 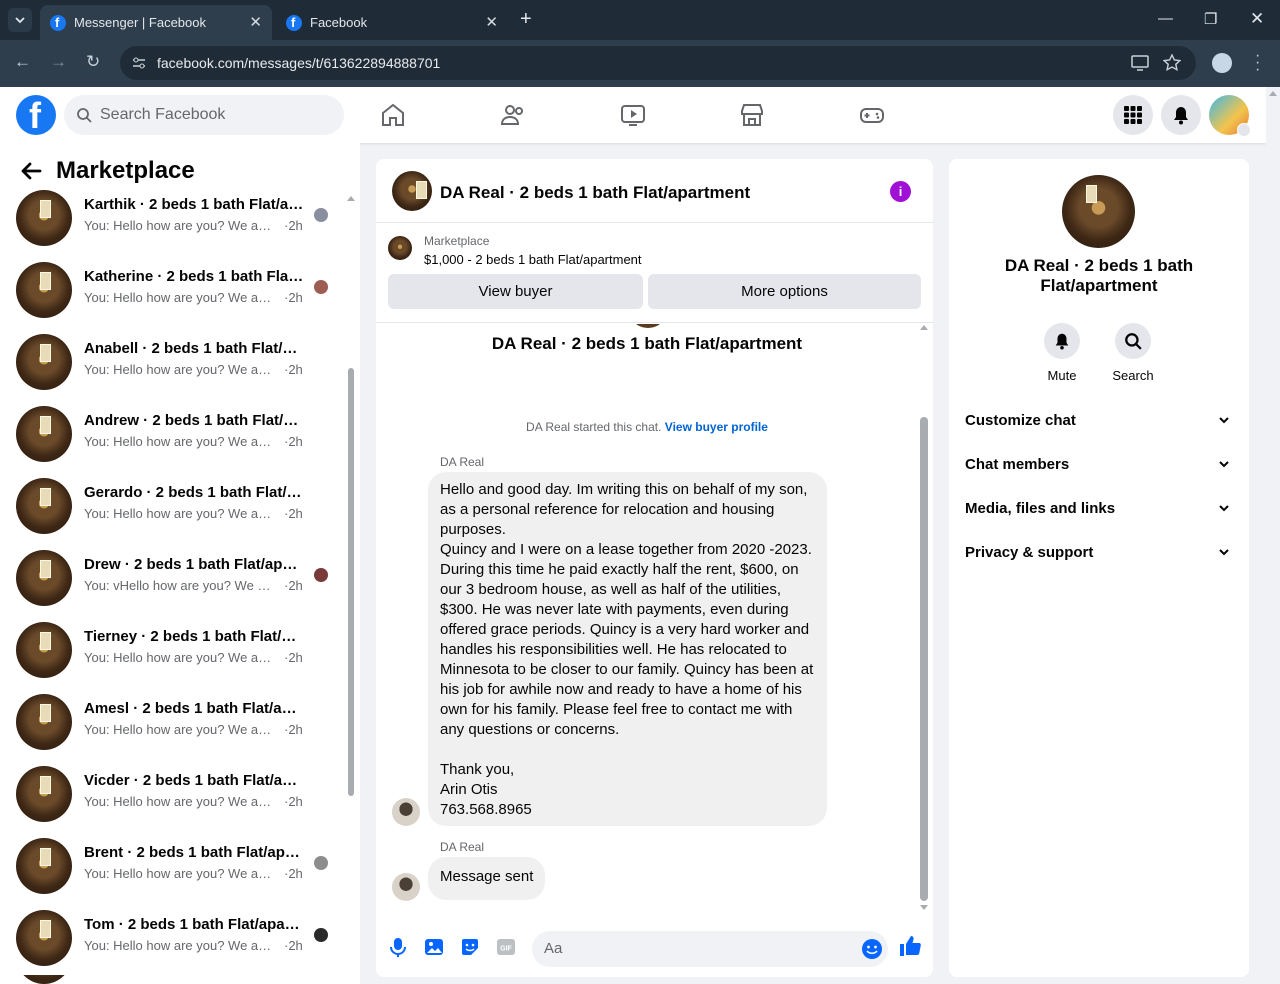 I want to click on gif-icon: GIF, so click(x=506, y=947).